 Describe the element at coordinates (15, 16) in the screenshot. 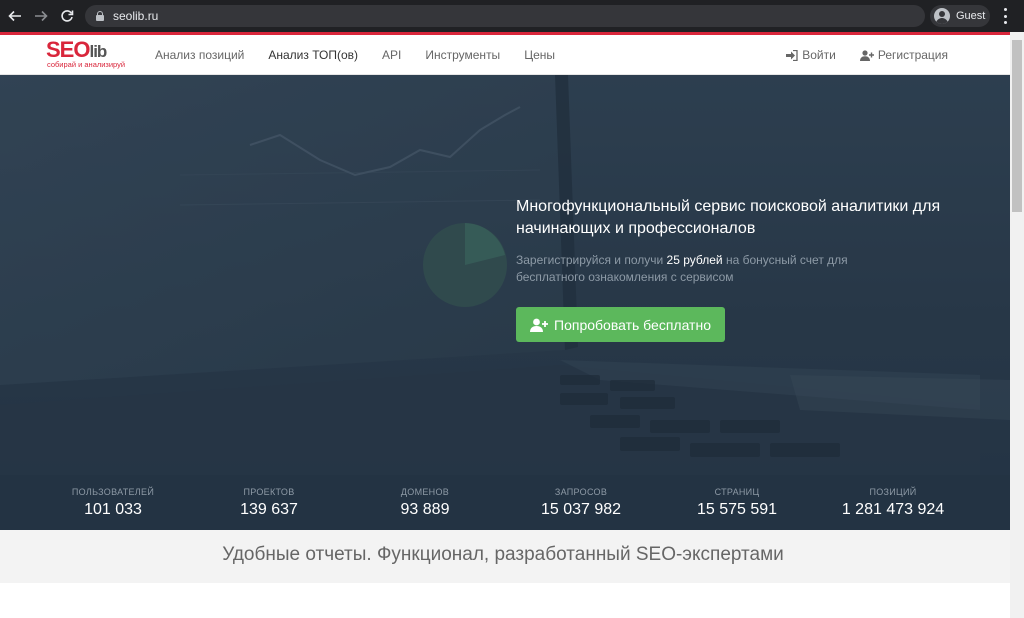

I see `back-arrow-icon` at that location.